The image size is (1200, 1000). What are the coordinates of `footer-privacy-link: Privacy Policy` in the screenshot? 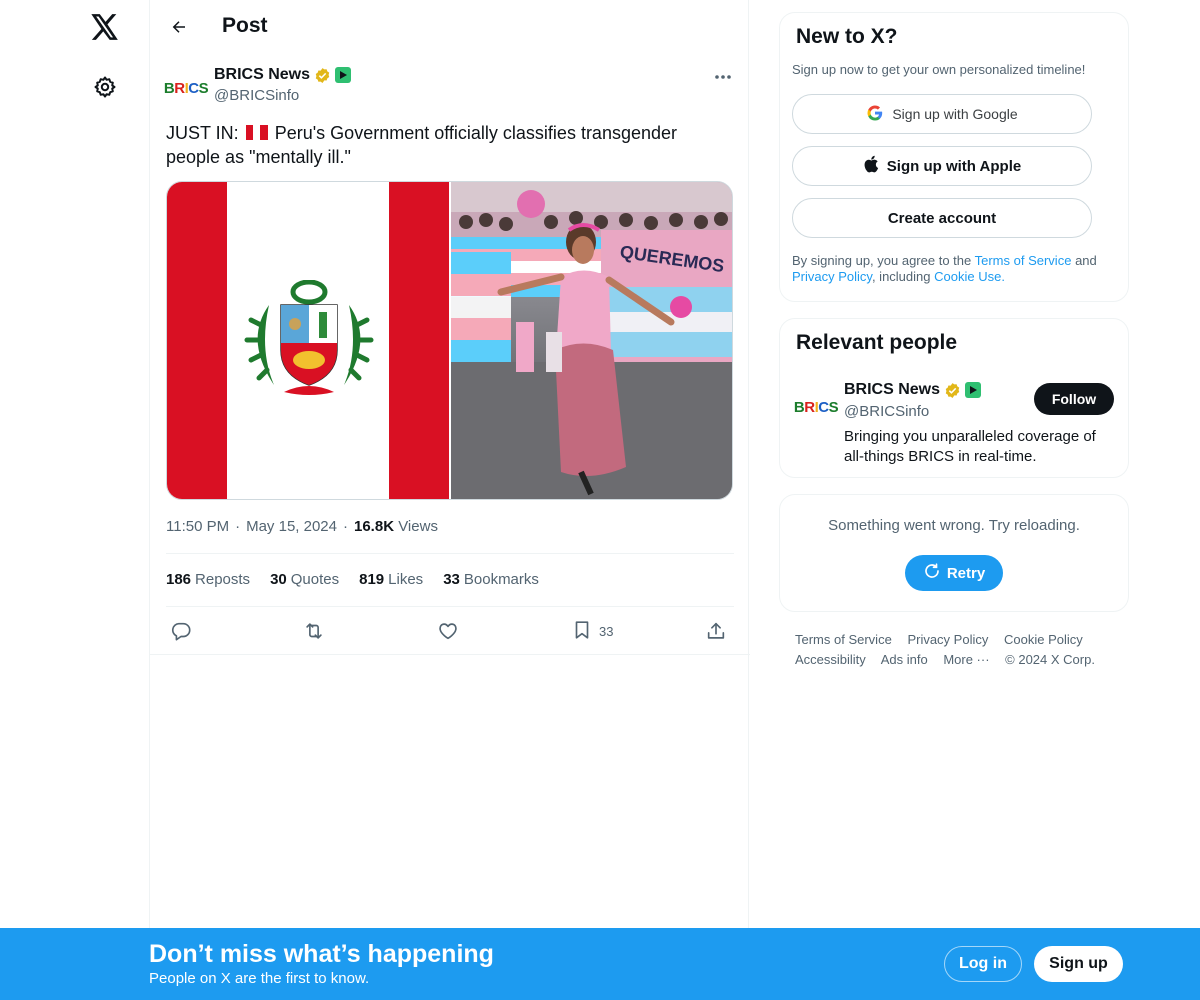 It's located at (947, 639).